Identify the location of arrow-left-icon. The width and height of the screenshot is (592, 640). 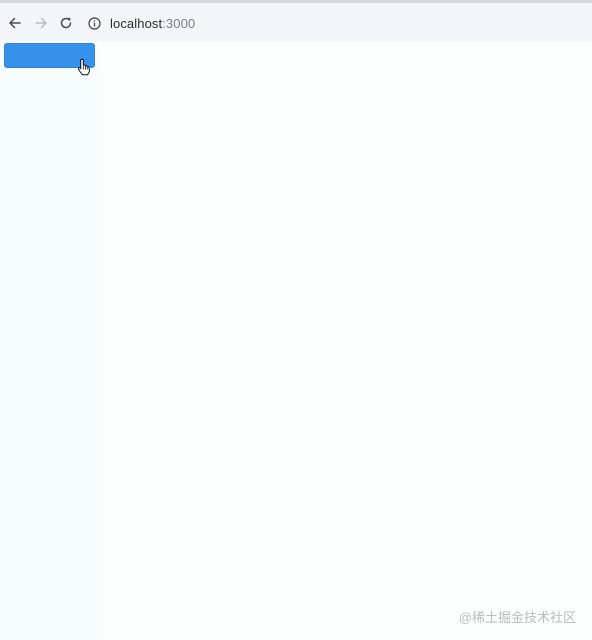
(15, 23).